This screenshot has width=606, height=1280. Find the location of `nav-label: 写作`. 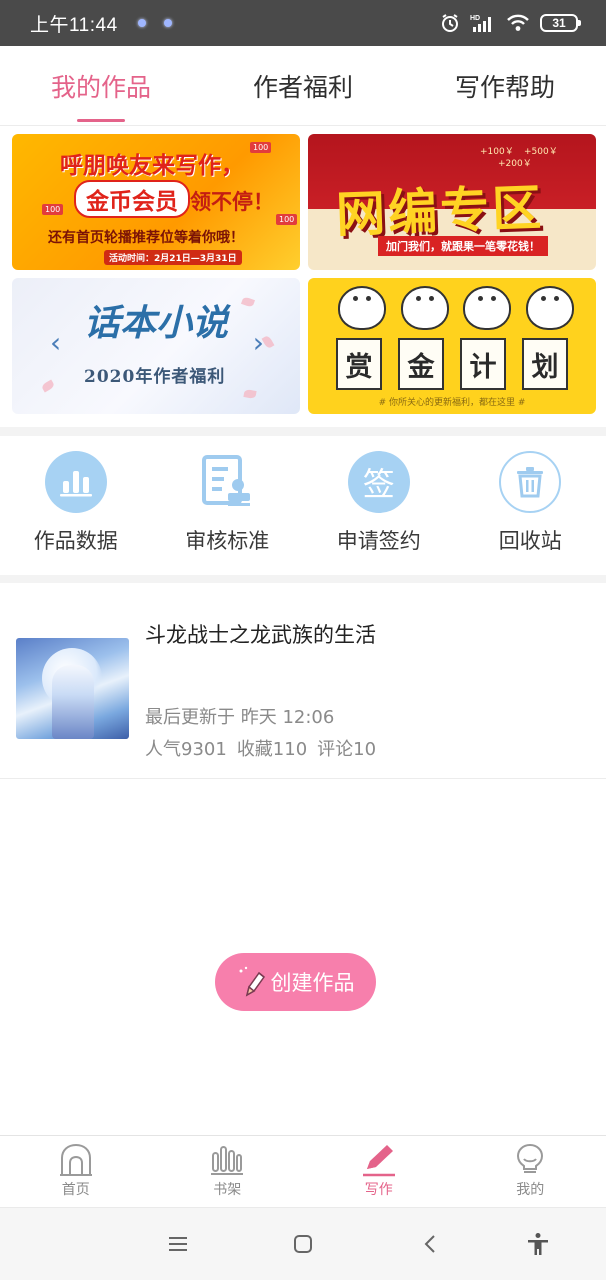

nav-label: 写作 is located at coordinates (378, 1190).